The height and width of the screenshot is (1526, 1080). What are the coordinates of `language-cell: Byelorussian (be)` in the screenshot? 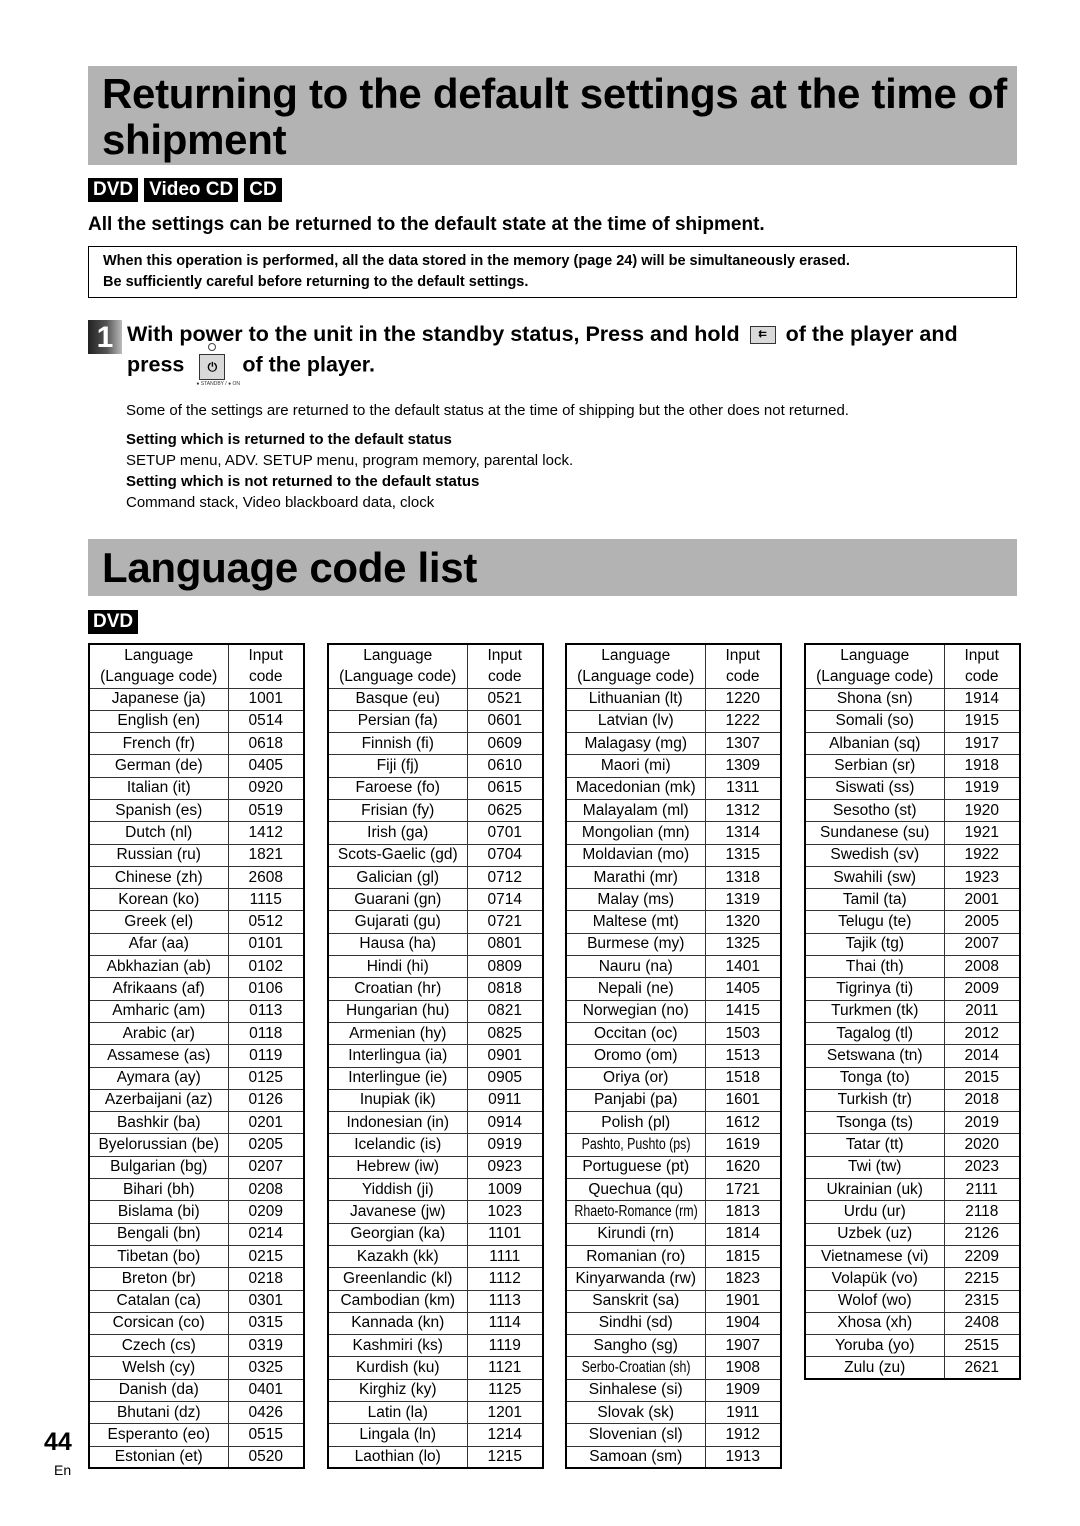 It's located at (158, 1145).